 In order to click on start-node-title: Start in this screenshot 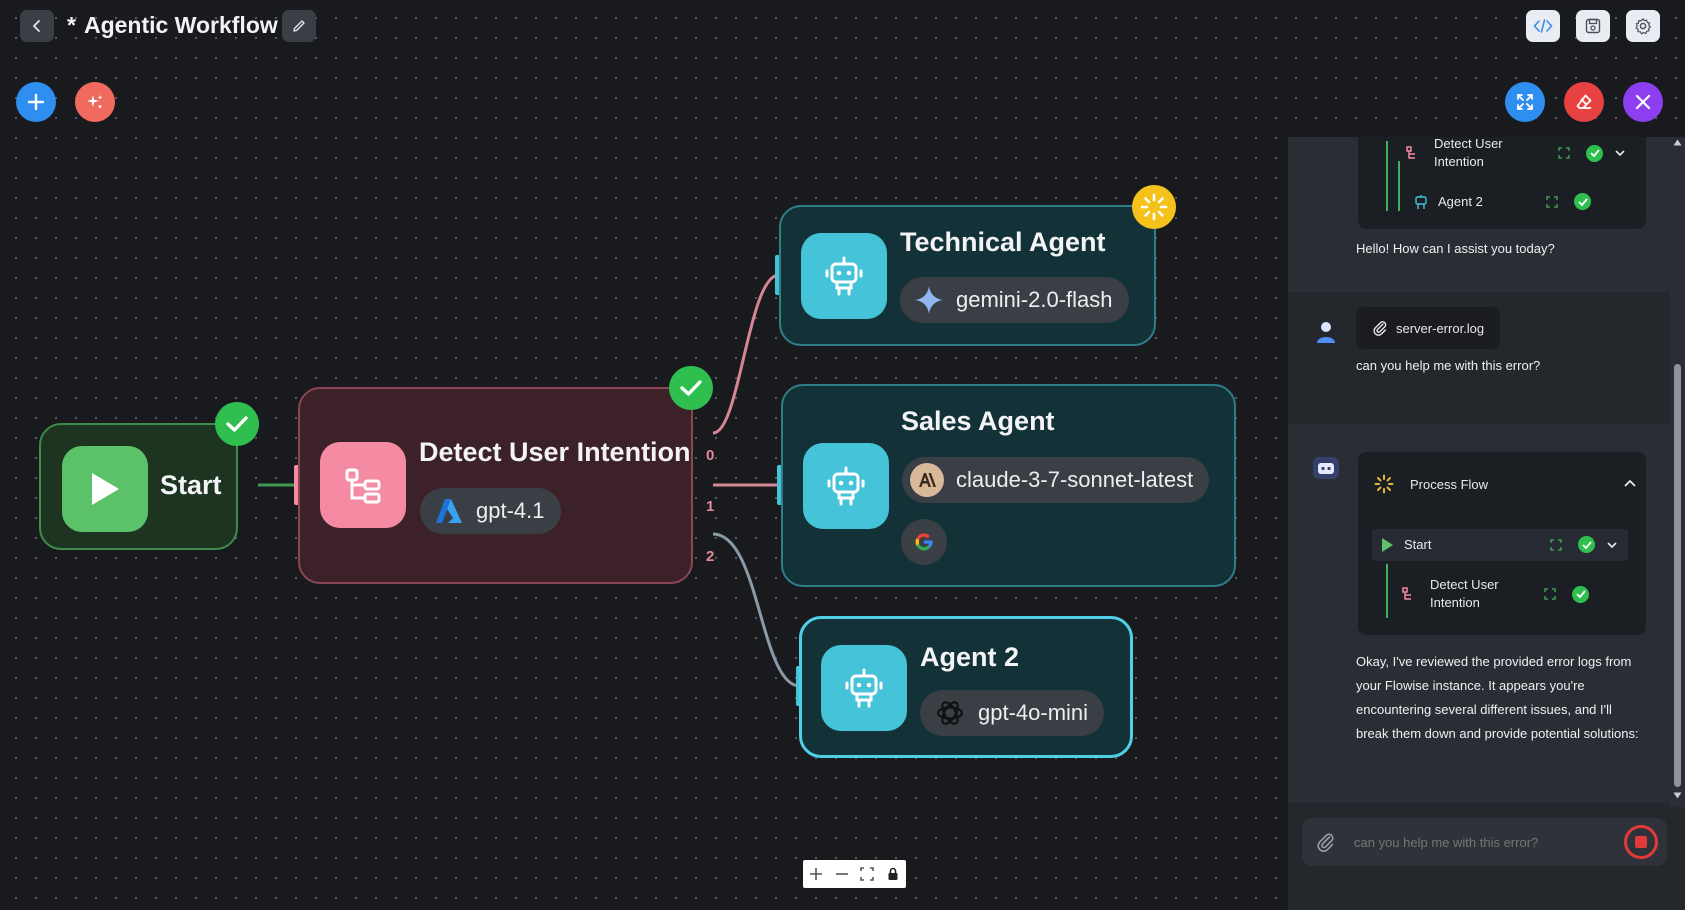, I will do `click(191, 485)`.